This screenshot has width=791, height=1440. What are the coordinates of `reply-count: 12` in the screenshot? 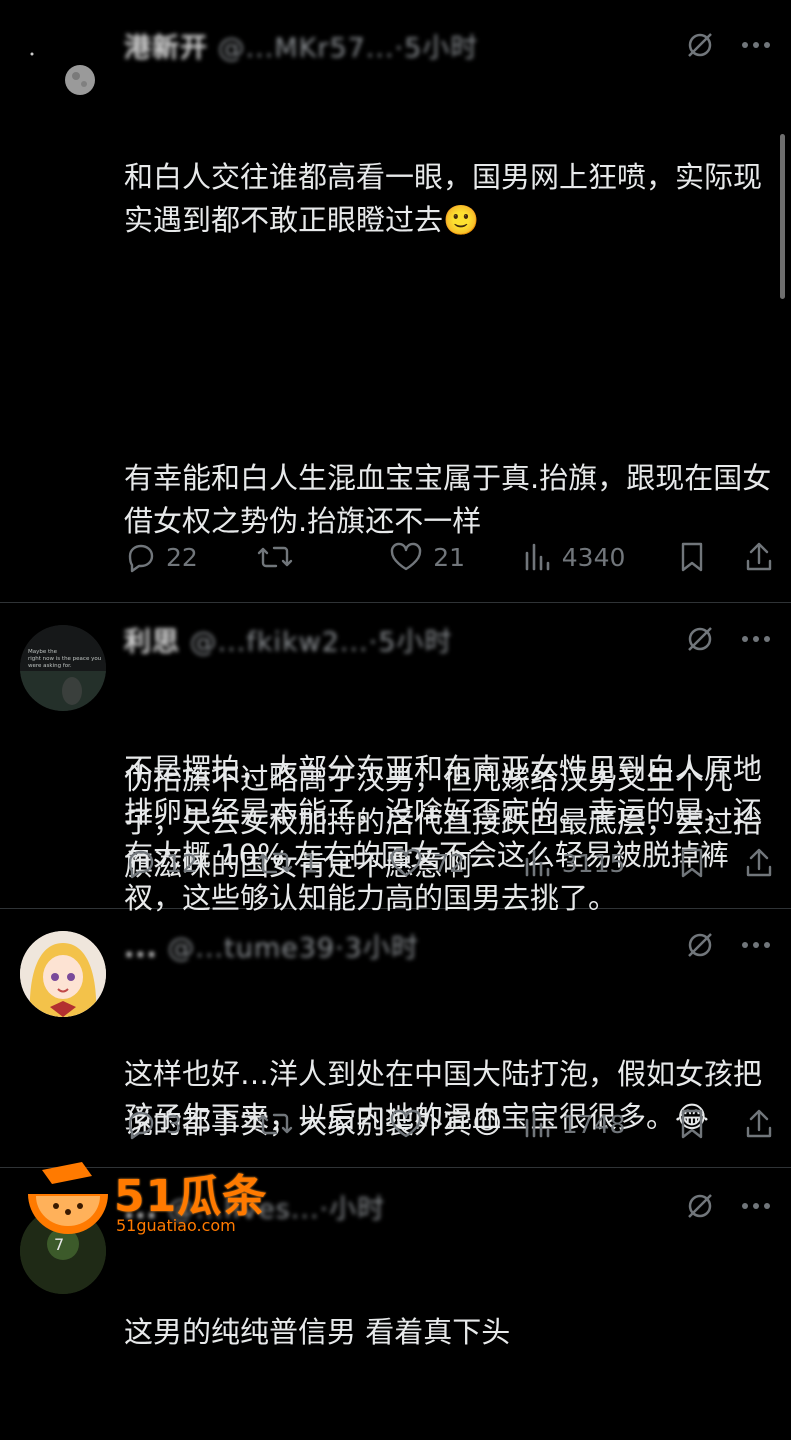 It's located at (182, 863).